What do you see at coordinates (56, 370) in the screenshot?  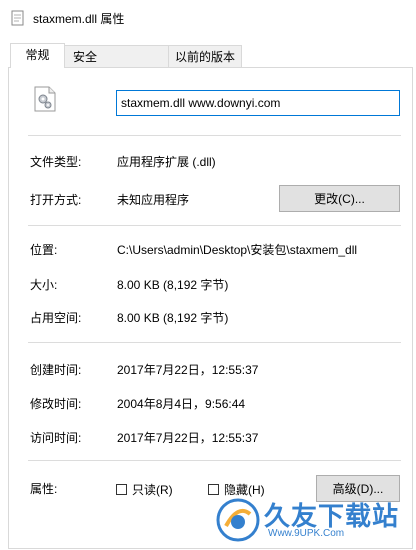 I see `created-label: 创建时间:` at bounding box center [56, 370].